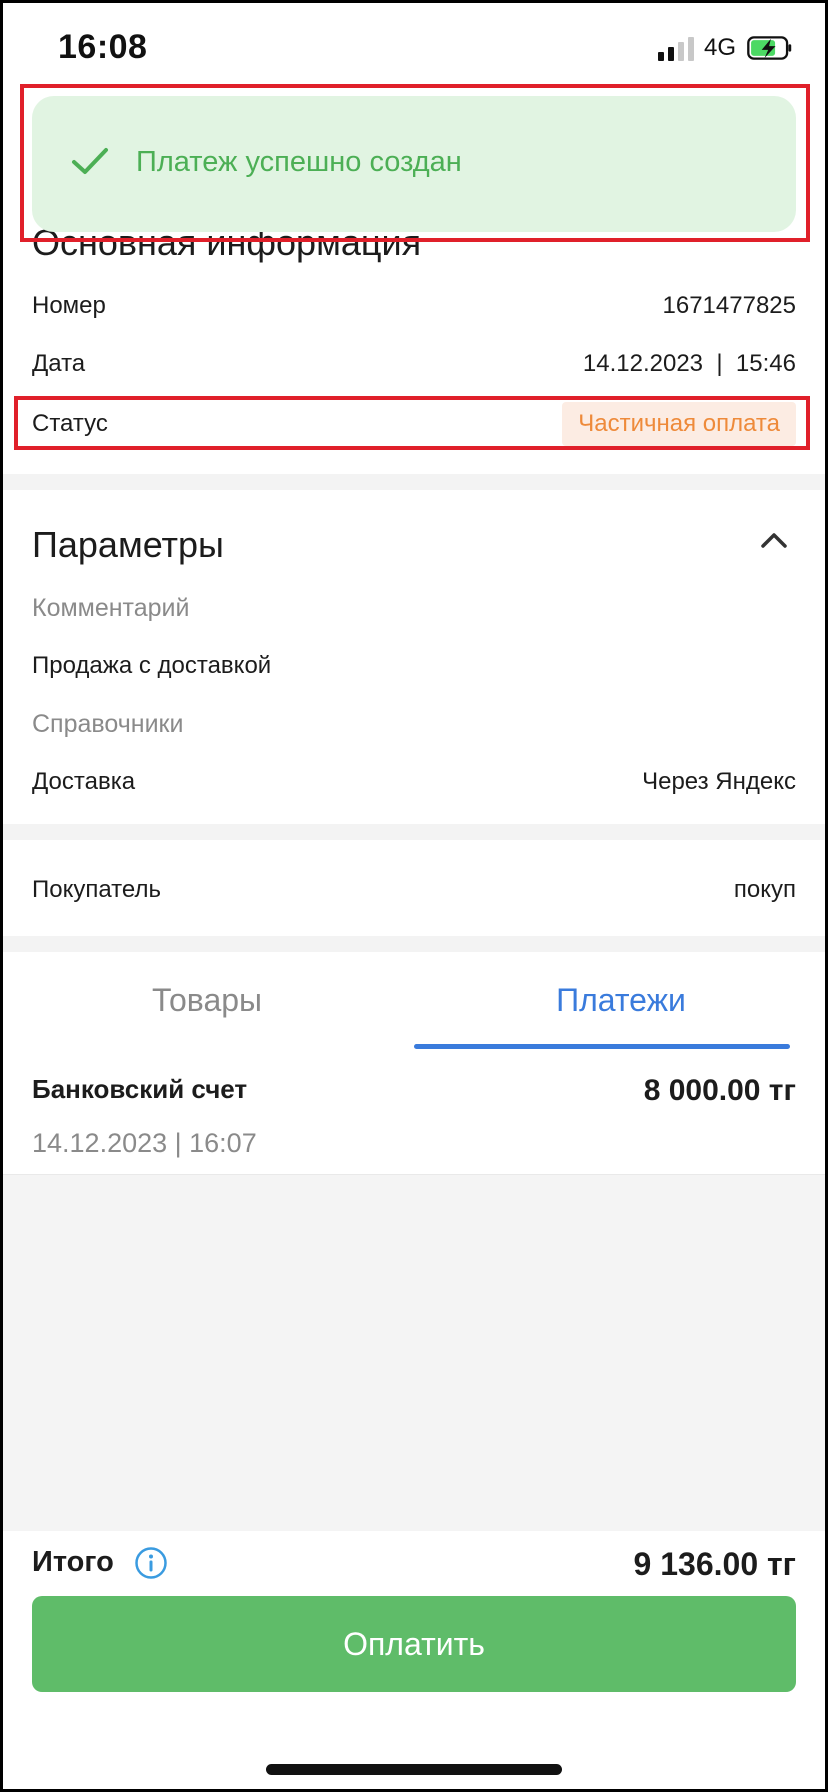 The height and width of the screenshot is (1792, 828). What do you see at coordinates (414, 1644) in the screenshot?
I see `pay-button: Оплатить` at bounding box center [414, 1644].